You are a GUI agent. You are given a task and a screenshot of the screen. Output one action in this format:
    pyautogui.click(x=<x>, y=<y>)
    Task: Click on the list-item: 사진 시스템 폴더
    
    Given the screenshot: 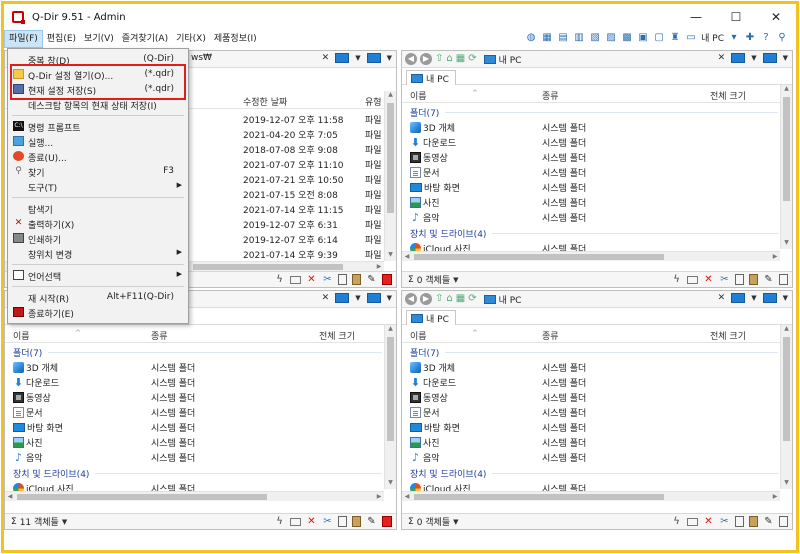 What is the action you would take?
    pyautogui.click(x=194, y=441)
    